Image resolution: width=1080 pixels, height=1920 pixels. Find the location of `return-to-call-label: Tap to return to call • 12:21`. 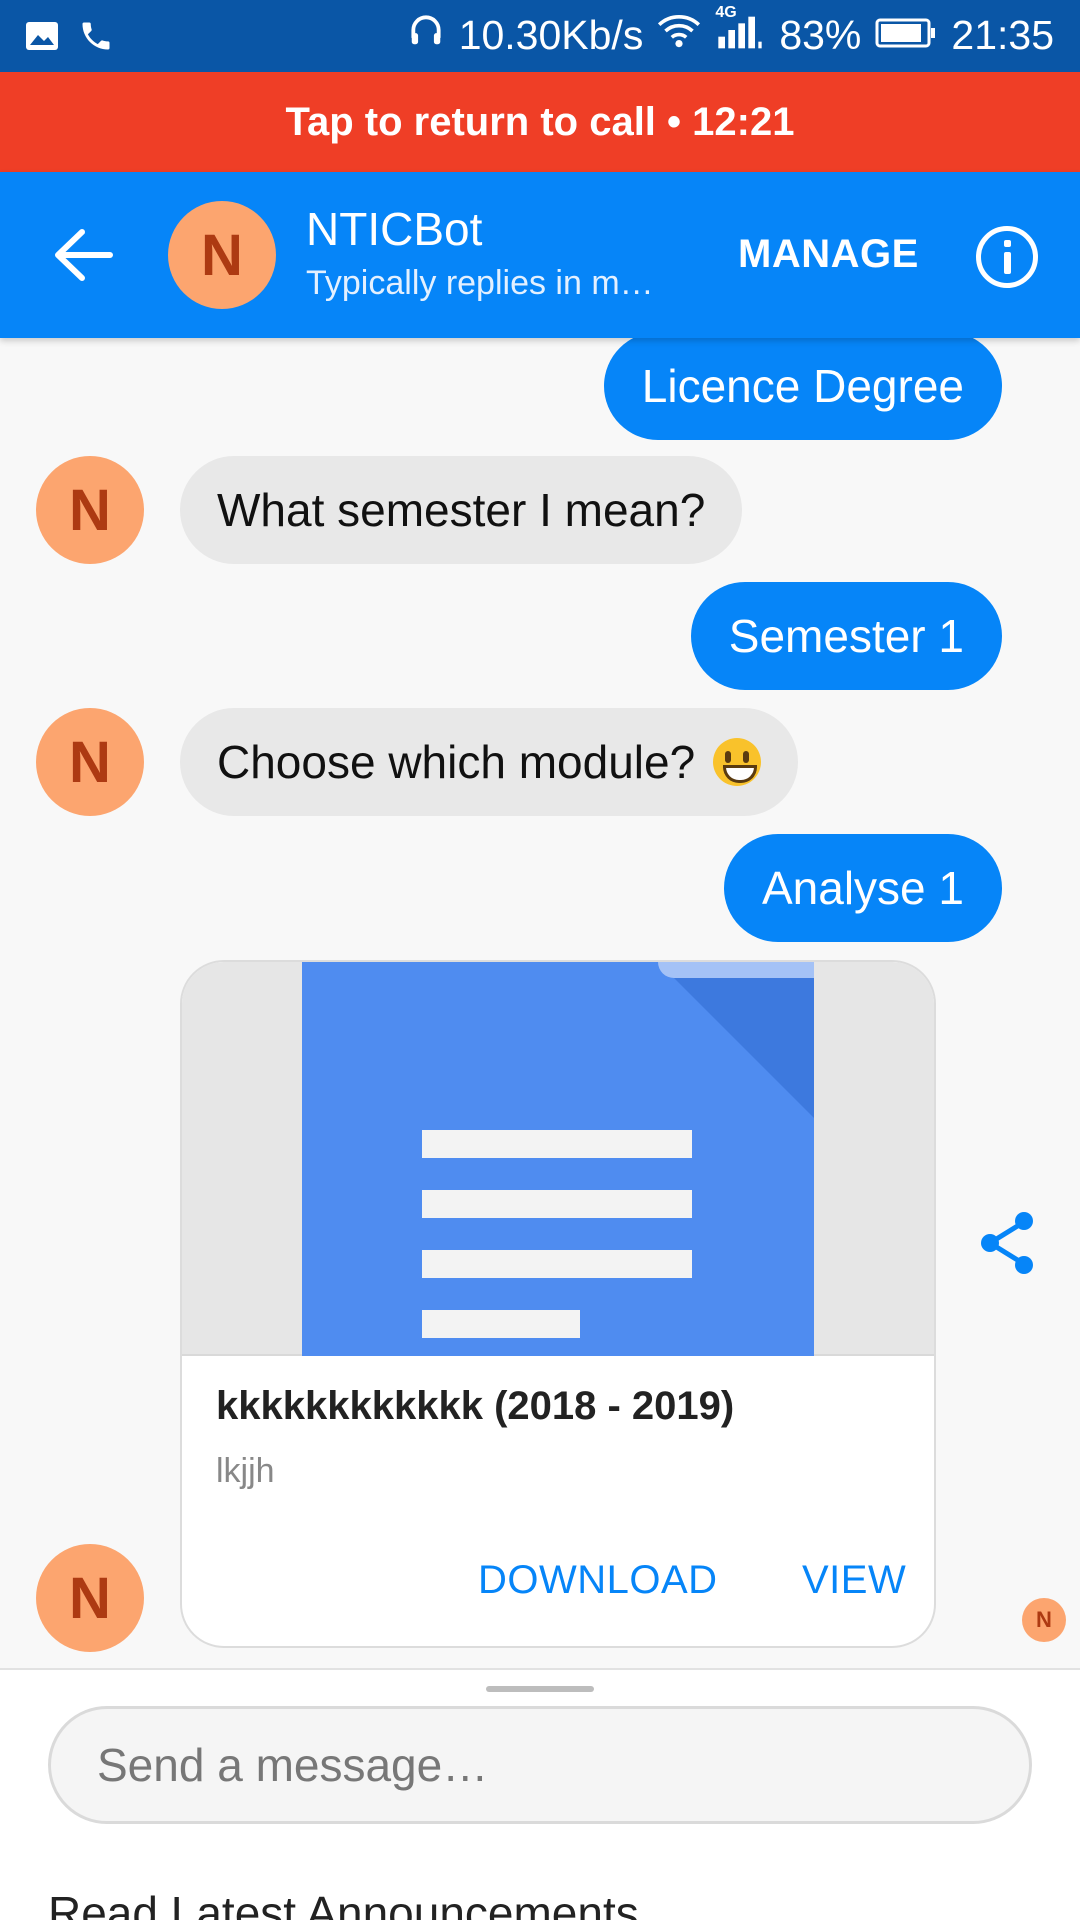

return-to-call-label: Tap to return to call • 12:21 is located at coordinates (540, 121).